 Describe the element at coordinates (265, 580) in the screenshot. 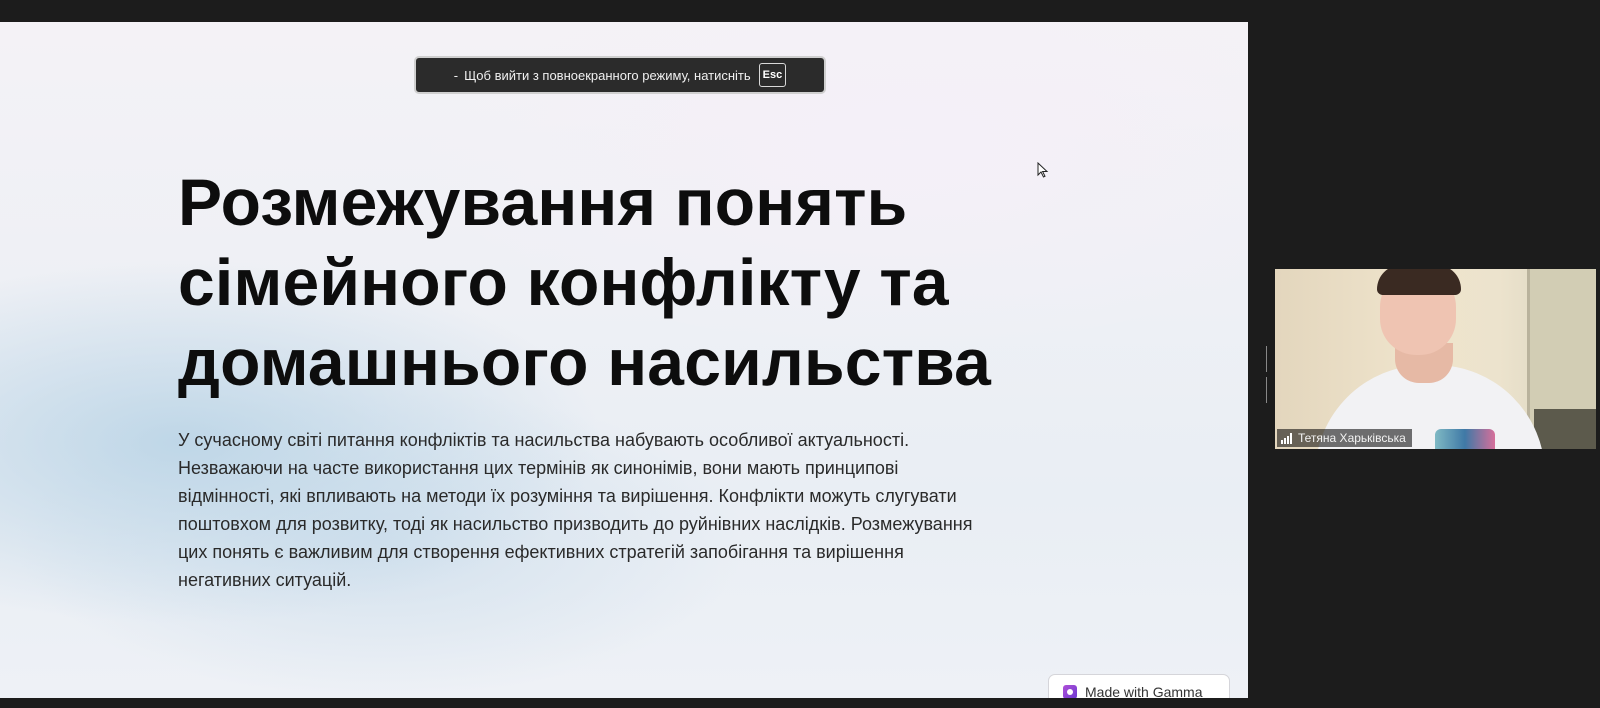

I see `body-line: негативних ситуацій.` at that location.